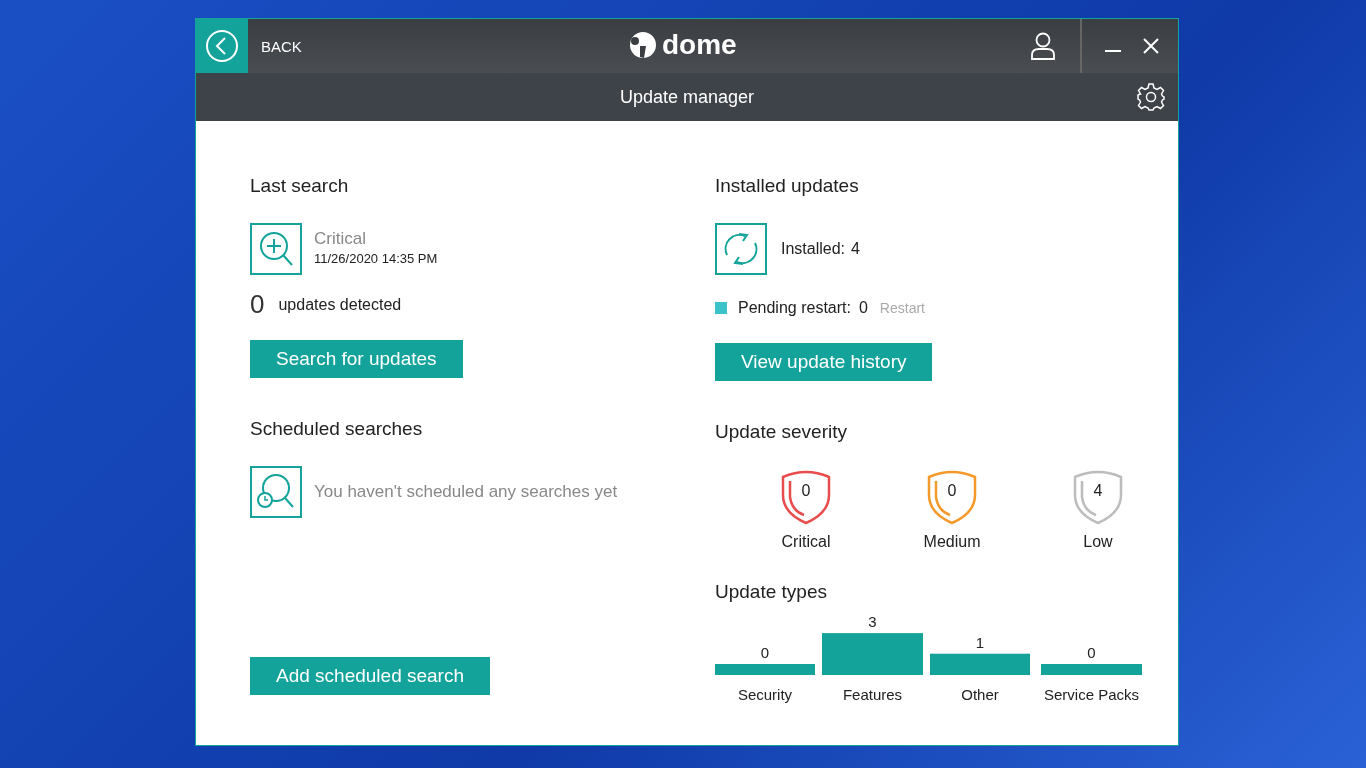 Image resolution: width=1366 pixels, height=768 pixels. What do you see at coordinates (222, 46) in the screenshot?
I see `back-button` at bounding box center [222, 46].